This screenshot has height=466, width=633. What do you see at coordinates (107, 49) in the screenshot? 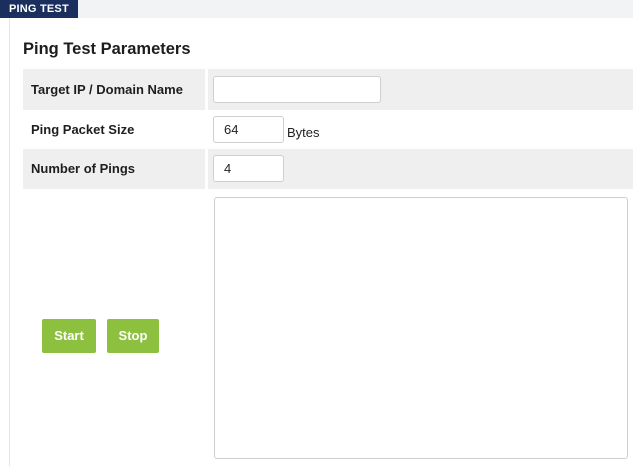
I see `section-title: Ping Test Parameters` at bounding box center [107, 49].